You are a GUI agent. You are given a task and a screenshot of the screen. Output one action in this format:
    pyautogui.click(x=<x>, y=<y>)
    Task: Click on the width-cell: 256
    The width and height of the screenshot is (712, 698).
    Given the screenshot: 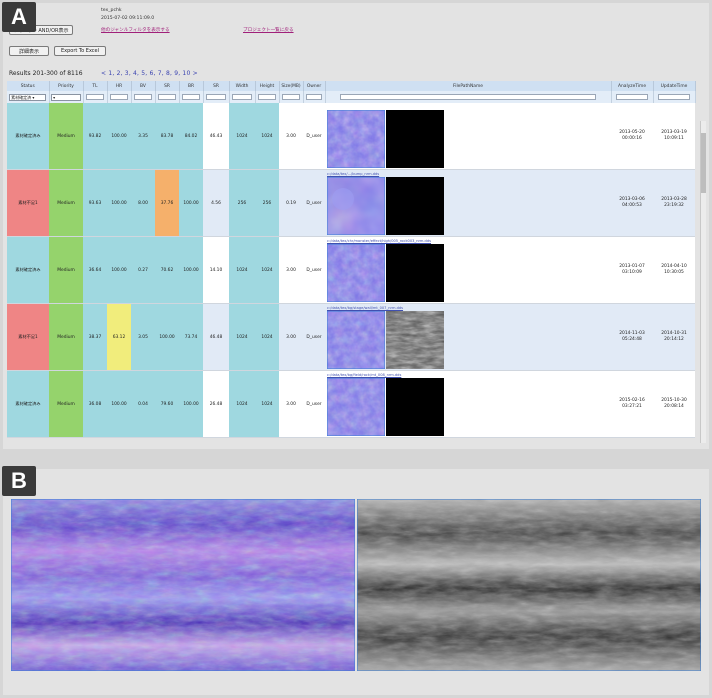 What is the action you would take?
    pyautogui.click(x=242, y=203)
    